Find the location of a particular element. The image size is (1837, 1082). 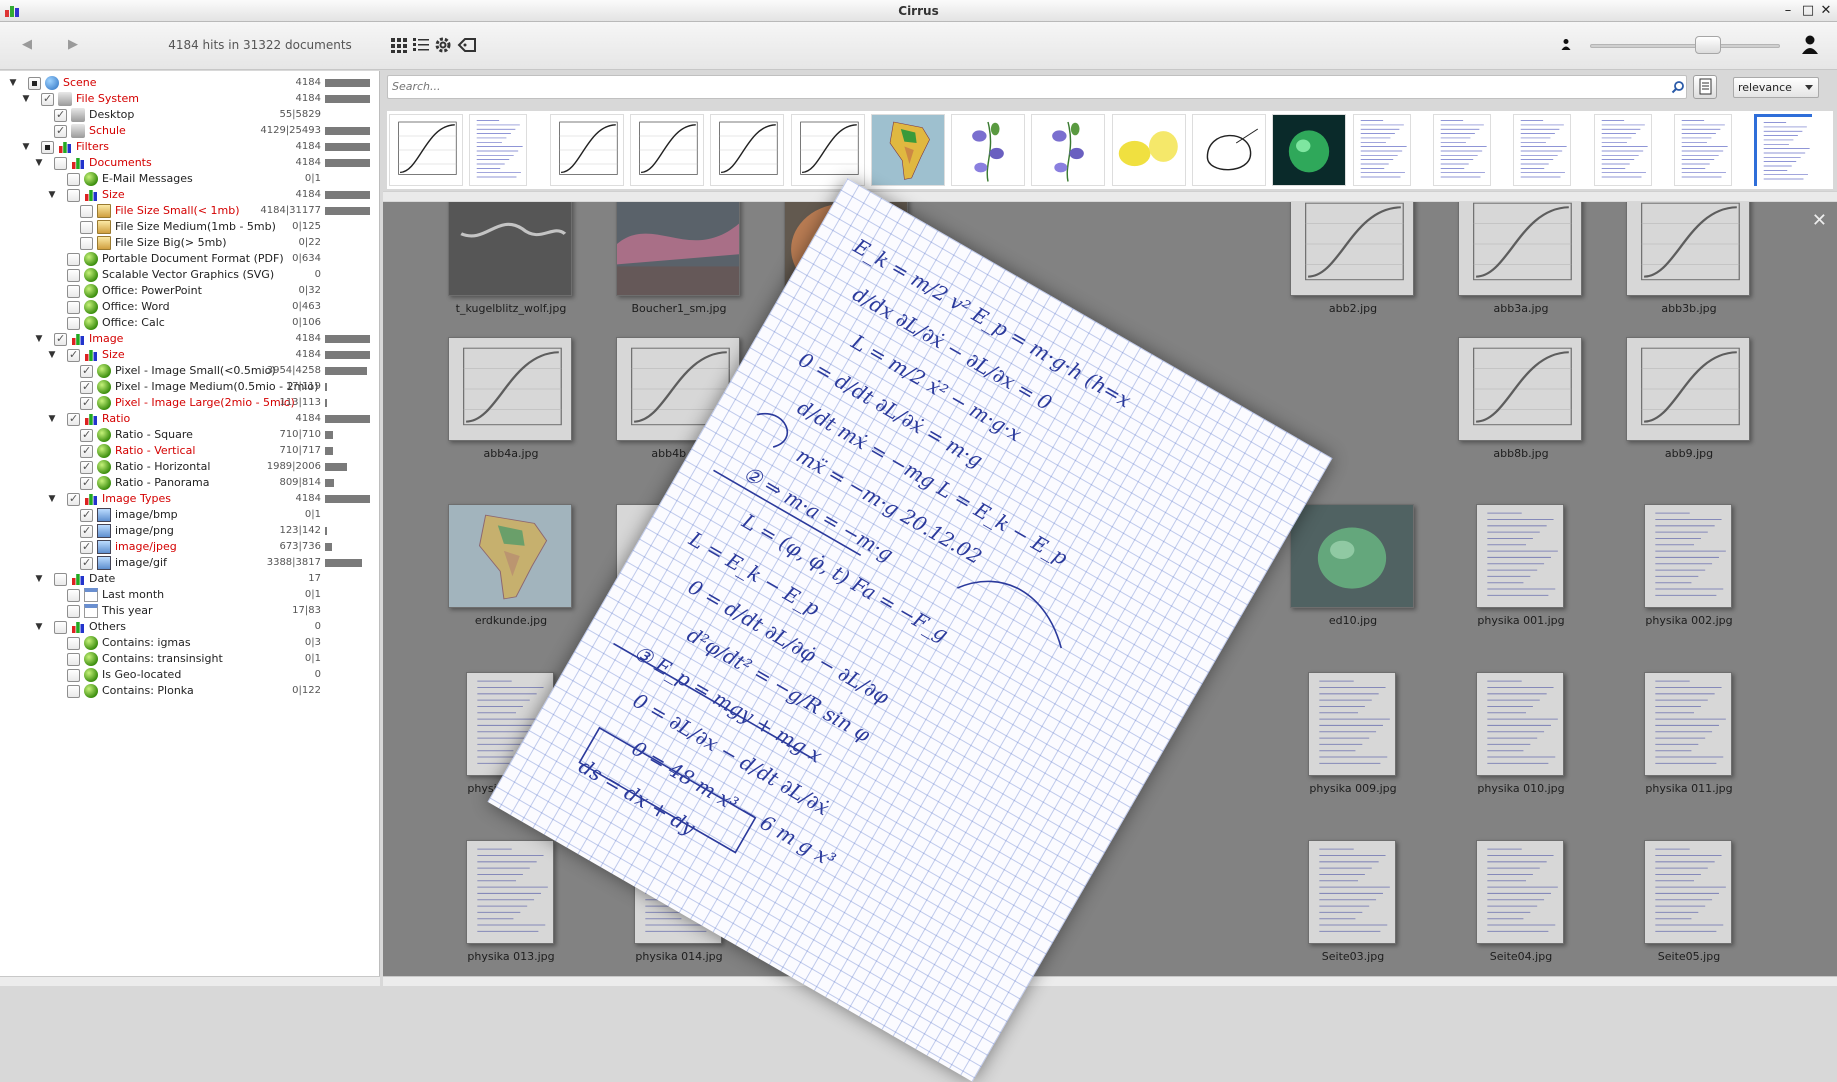

tree-item: image/jpeg 673|736 is located at coordinates (189, 547).